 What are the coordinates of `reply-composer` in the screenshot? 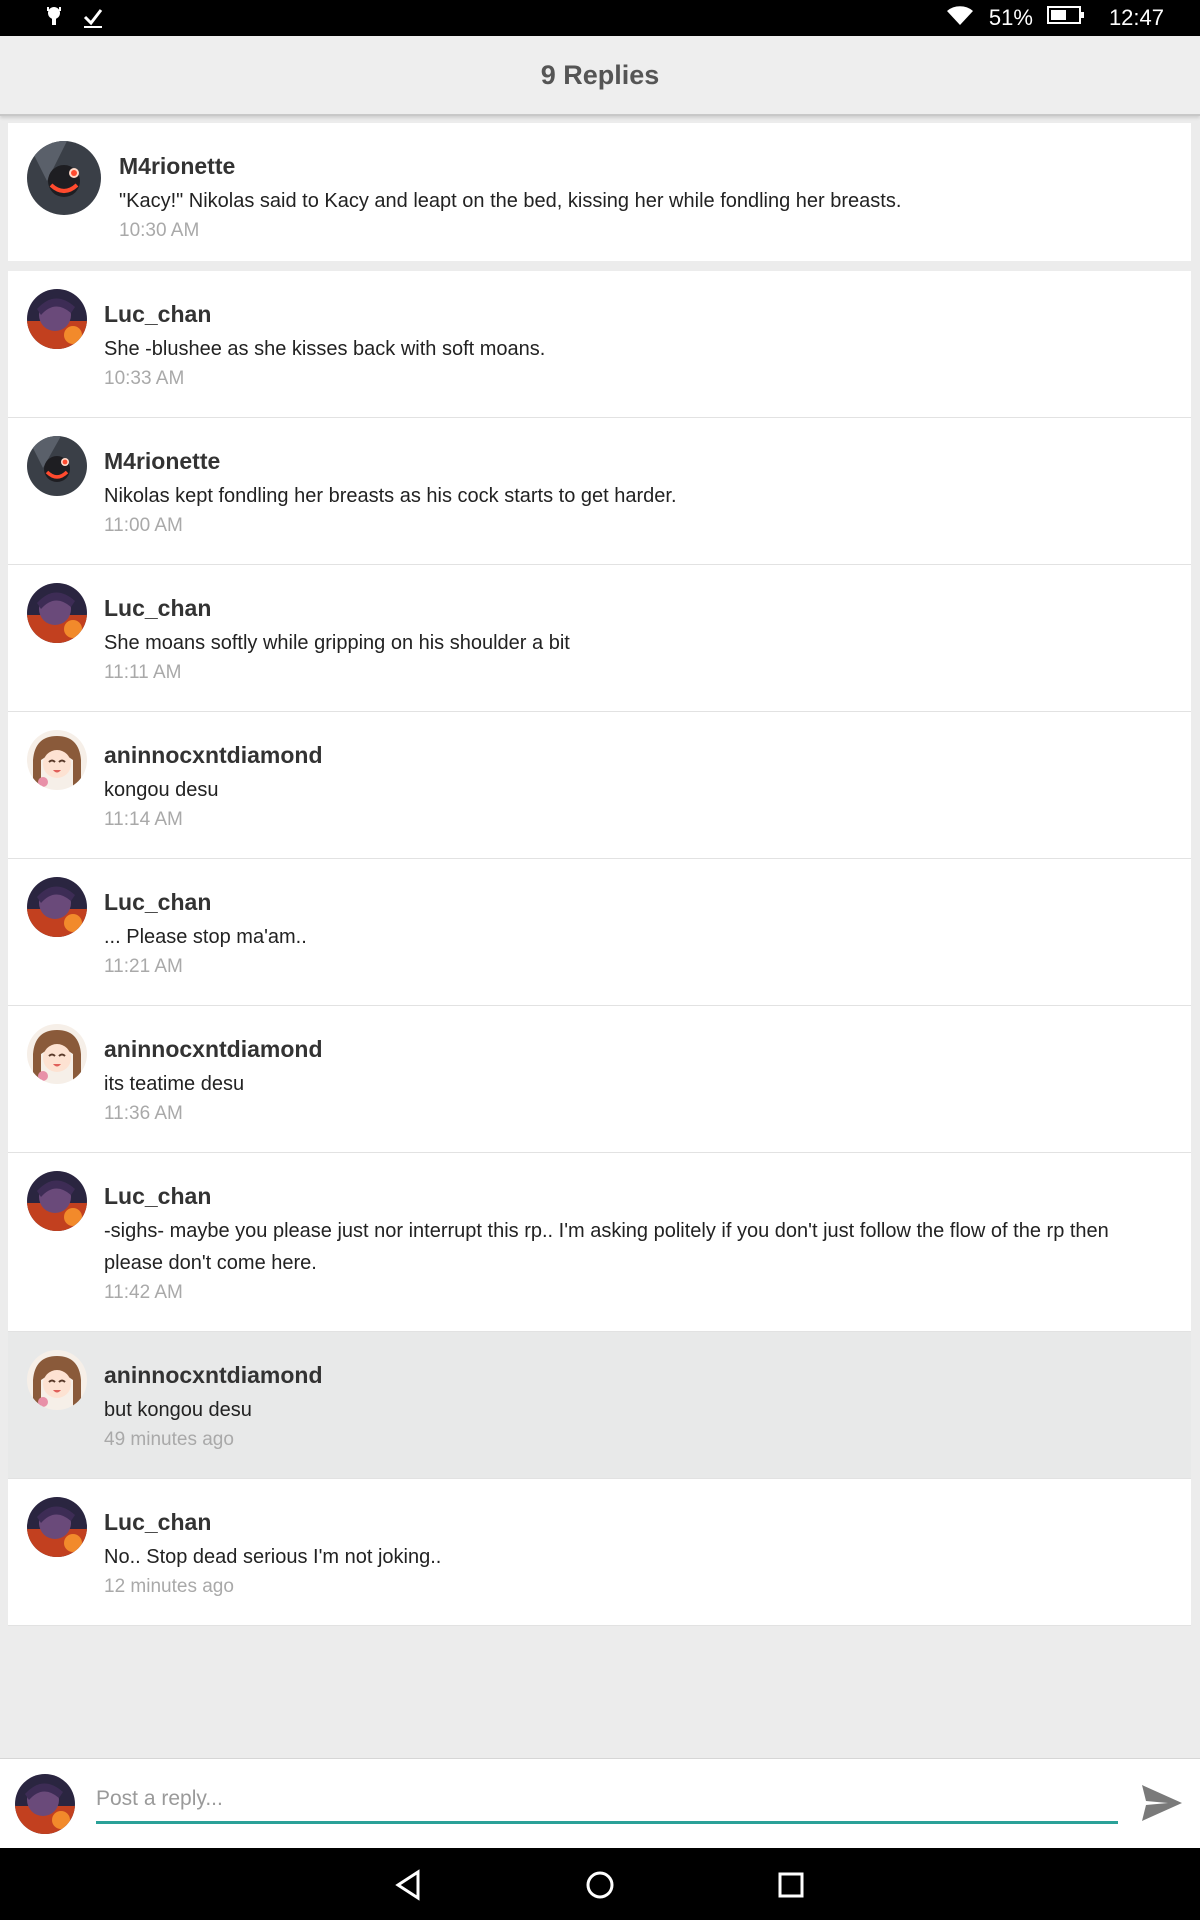 It's located at (600, 1803).